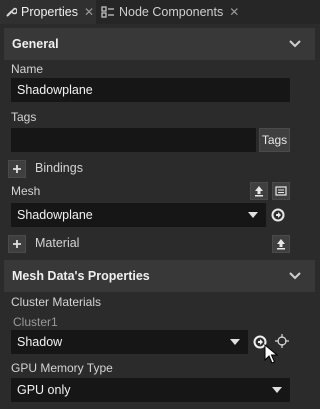 This screenshot has height=409, width=320. I want to click on material-label: Material, so click(57, 243).